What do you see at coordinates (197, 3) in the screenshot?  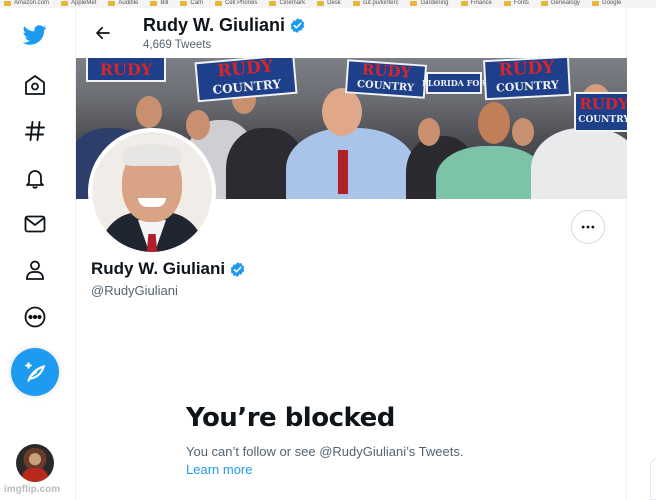 I see `bookmark-label: Cam` at bounding box center [197, 3].